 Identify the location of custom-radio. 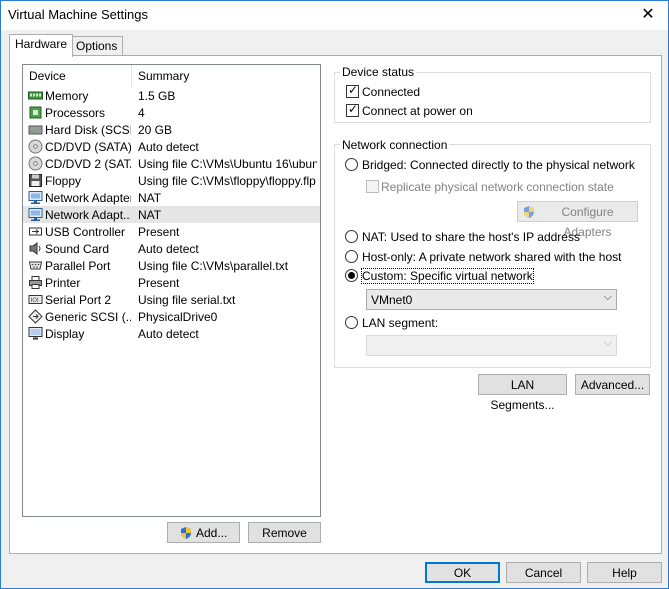
(351, 275).